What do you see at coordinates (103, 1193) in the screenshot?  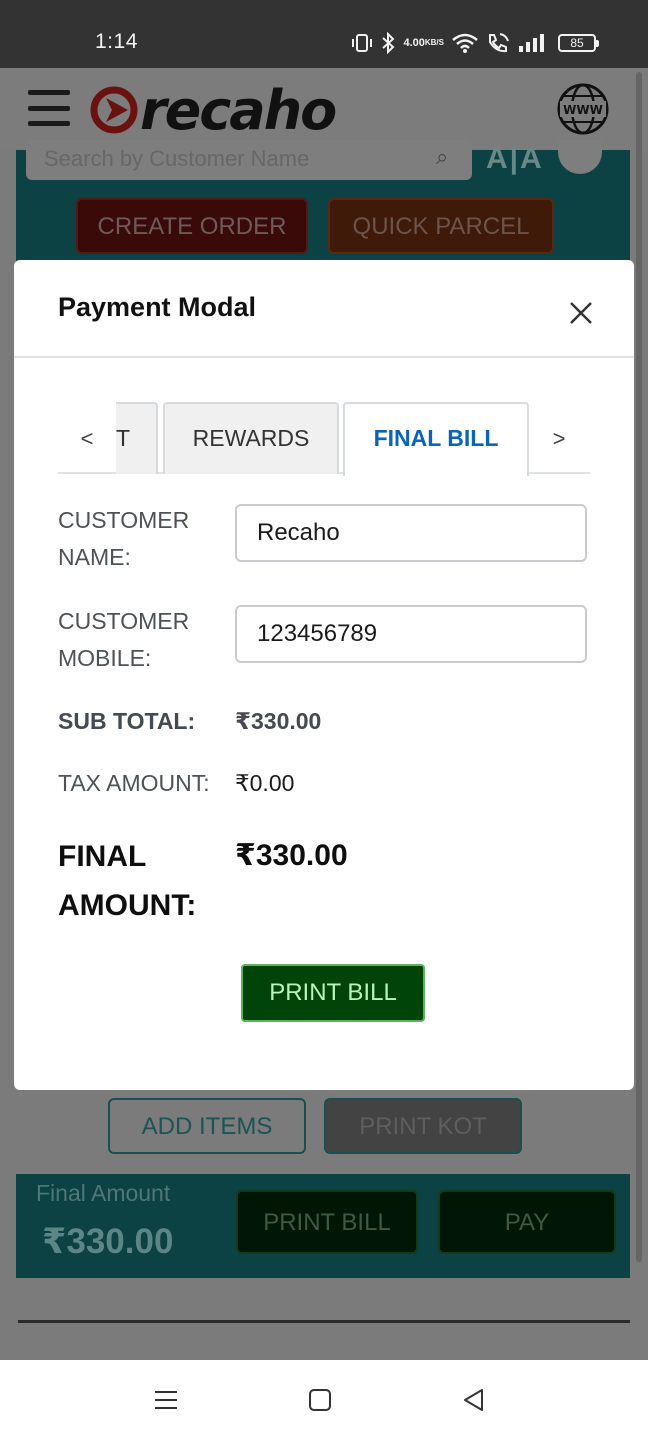 I see `footer-final-amount-label: Final Amount` at bounding box center [103, 1193].